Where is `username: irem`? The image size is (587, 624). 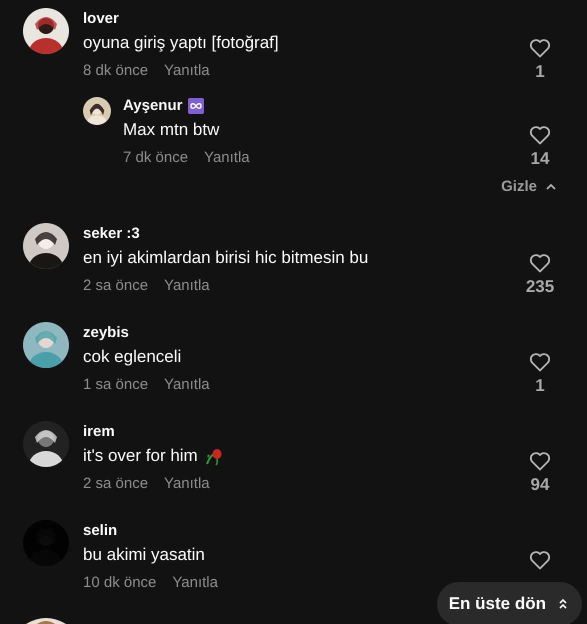
username: irem is located at coordinates (301, 432).